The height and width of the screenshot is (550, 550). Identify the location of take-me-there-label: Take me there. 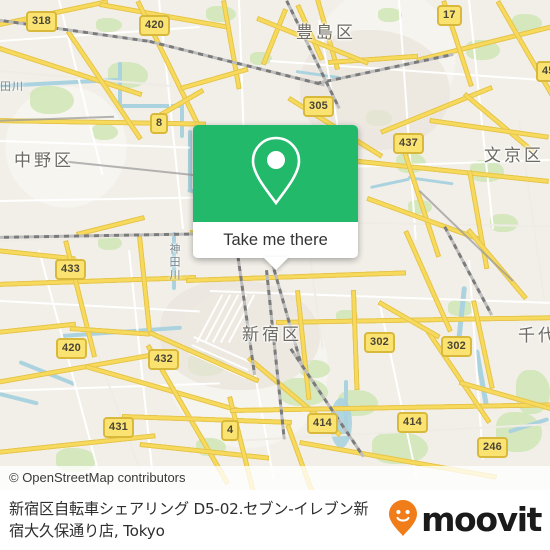
(275, 239).